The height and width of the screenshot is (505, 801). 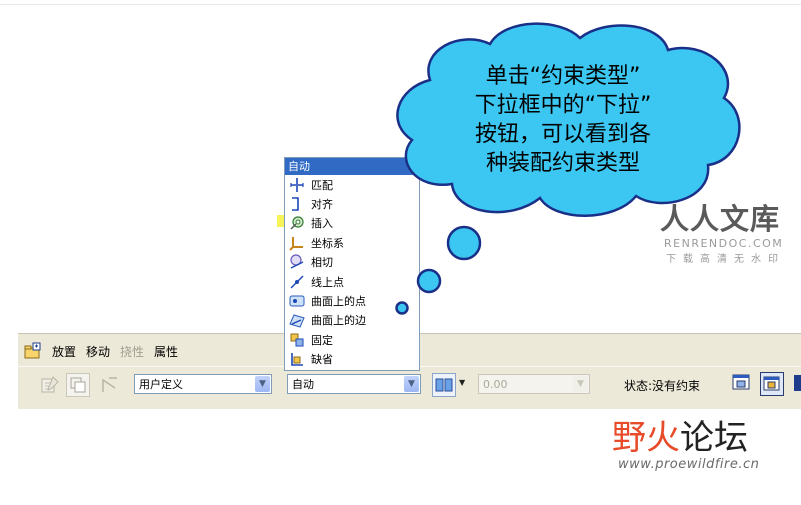 I want to click on renrendoc-watermark: 人人文库 RENRENDOC.COM 下载高清无水印, so click(x=722, y=230).